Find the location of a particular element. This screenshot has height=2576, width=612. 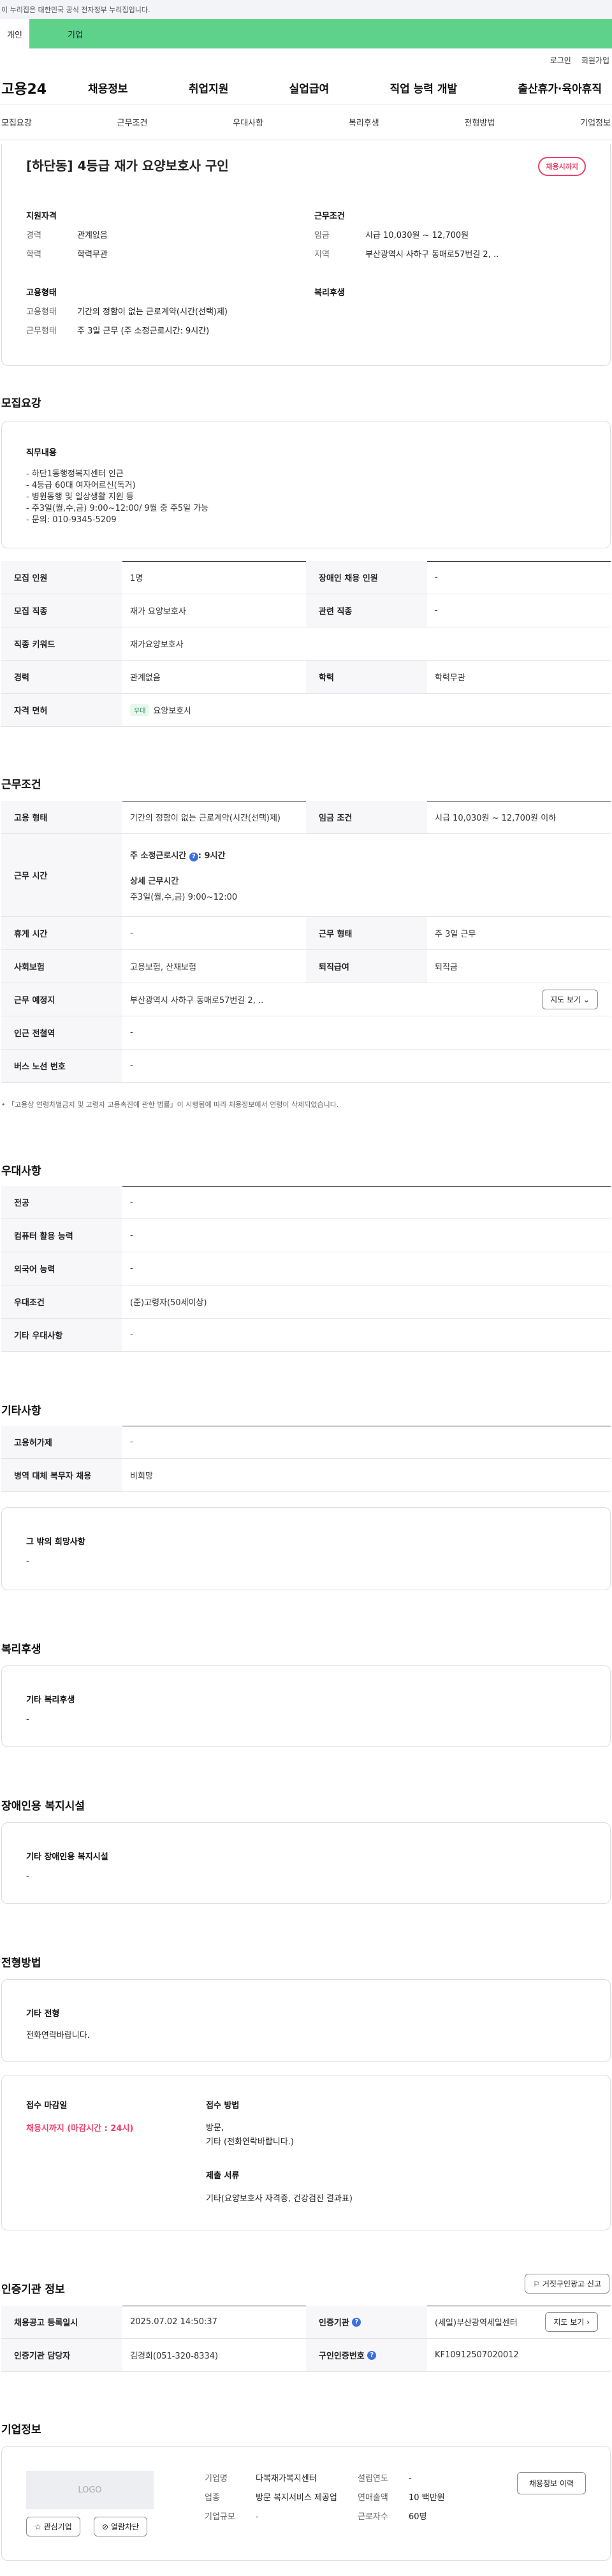

employees-label: 근로자수 is located at coordinates (373, 2517).